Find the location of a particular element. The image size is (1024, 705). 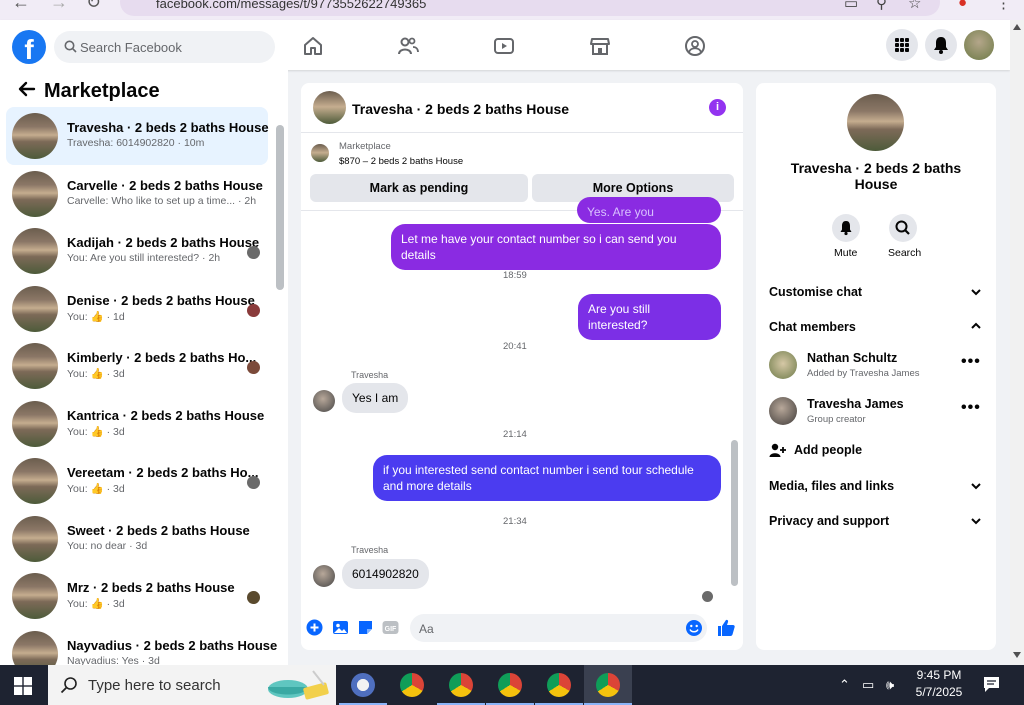

scroll-up-icon is located at coordinates (1017, 27).